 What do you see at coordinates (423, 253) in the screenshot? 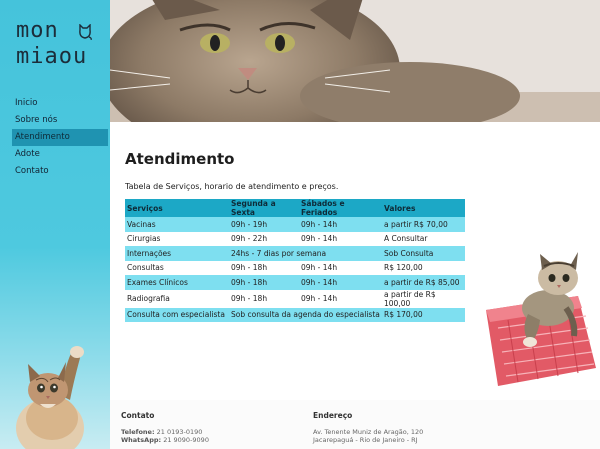
I see `table-cell: Sob Consulta` at bounding box center [423, 253].